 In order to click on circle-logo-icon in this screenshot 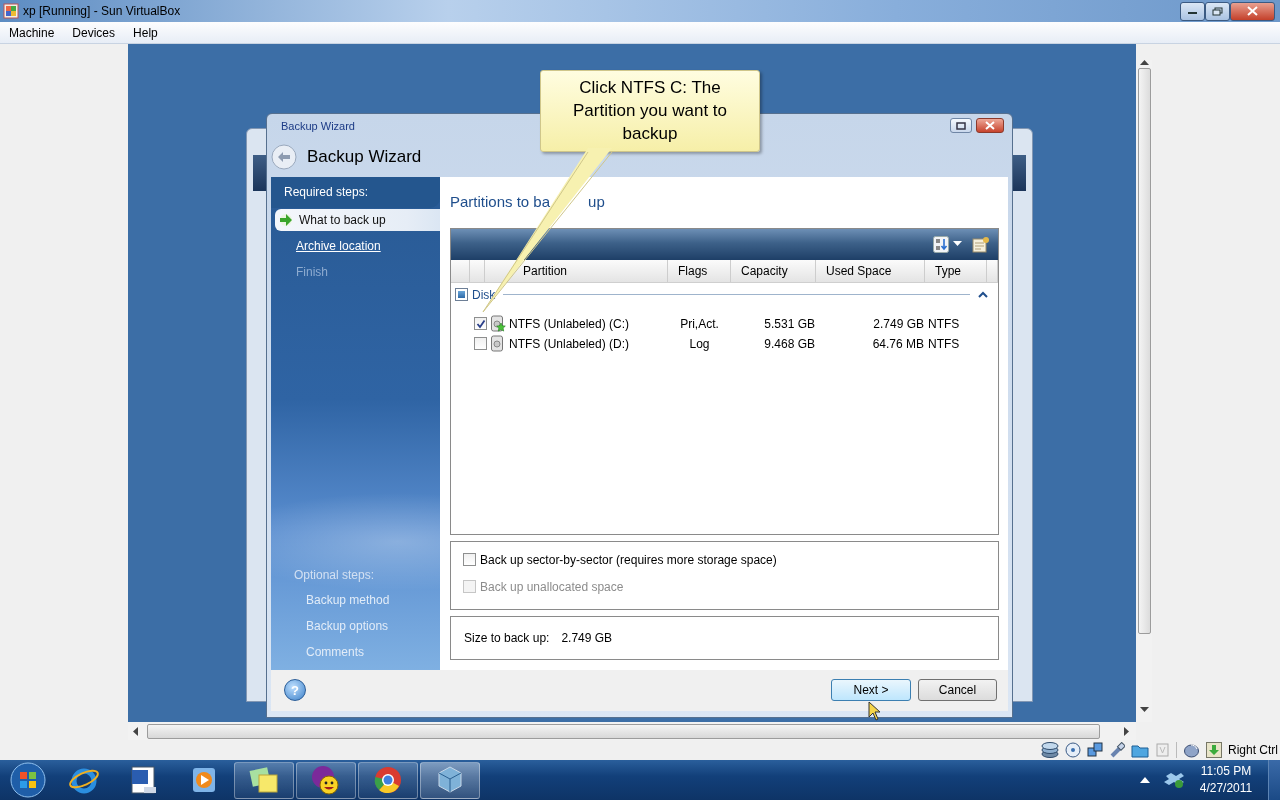, I will do `click(388, 780)`.